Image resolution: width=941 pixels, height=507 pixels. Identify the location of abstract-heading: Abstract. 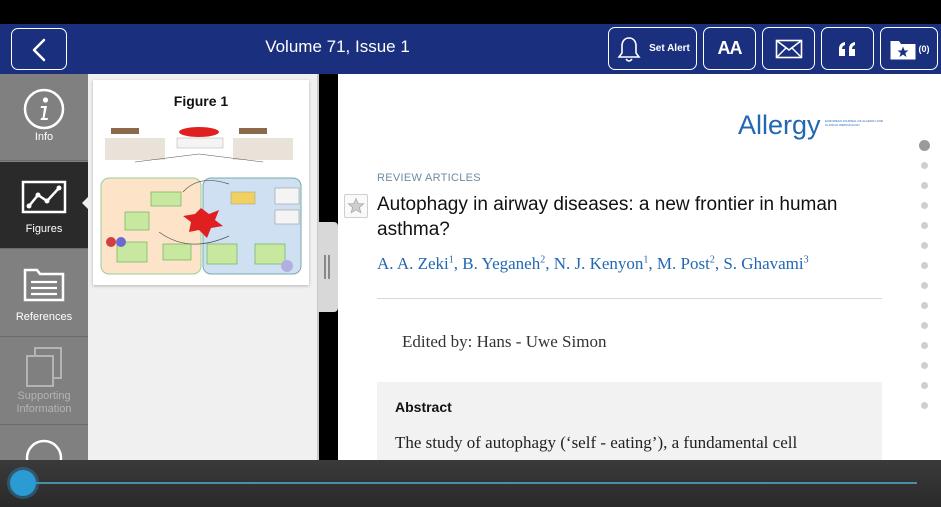
(423, 407).